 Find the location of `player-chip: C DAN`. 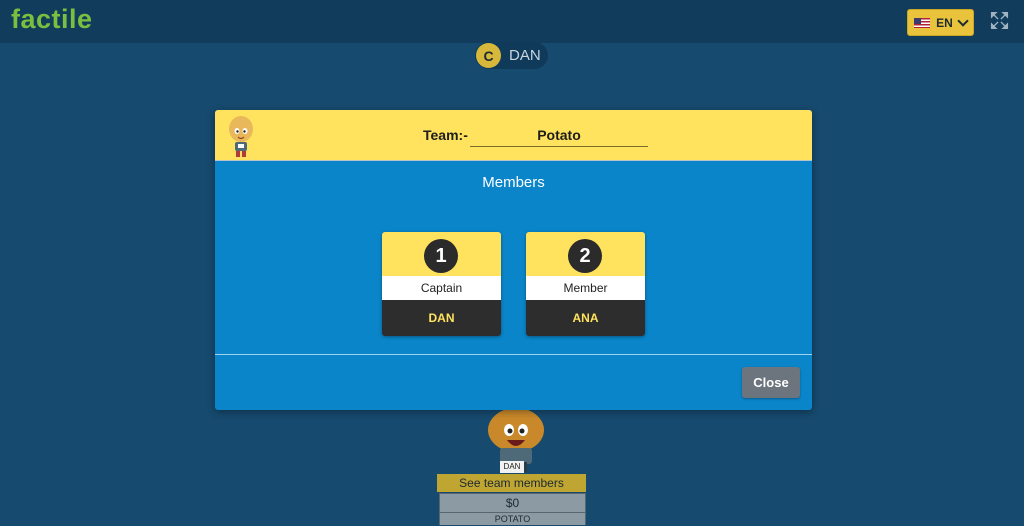

player-chip: C DAN is located at coordinates (511, 55).